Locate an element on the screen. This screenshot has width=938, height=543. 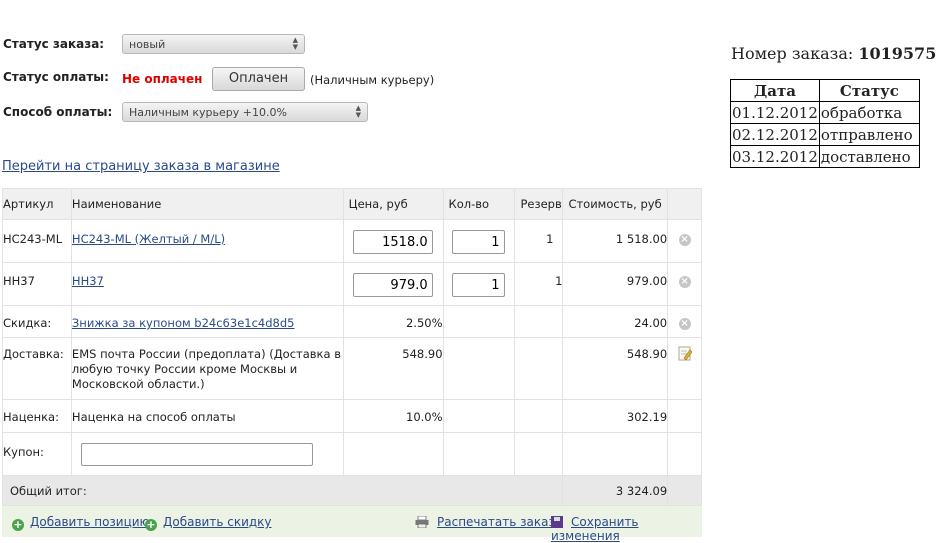
order-number-label: Номер заказа: is located at coordinates (792, 53).